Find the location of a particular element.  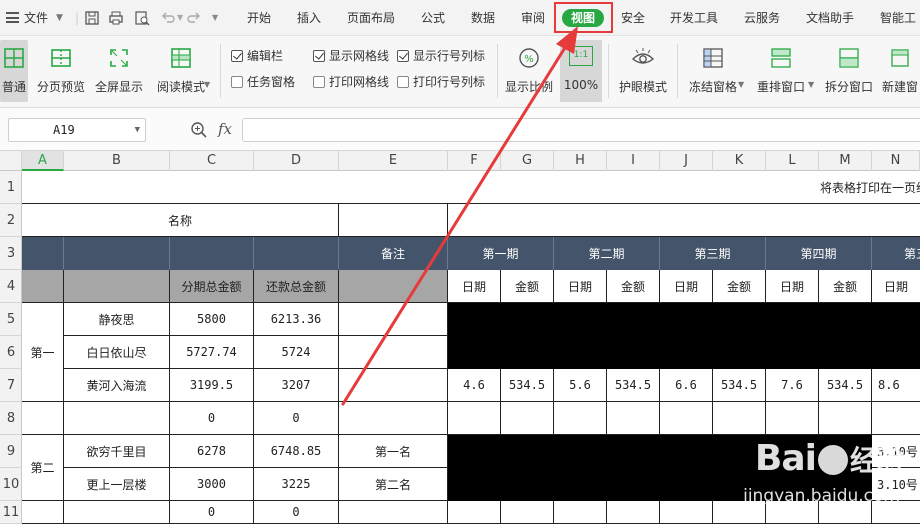

cell-c3 is located at coordinates (212, 253).